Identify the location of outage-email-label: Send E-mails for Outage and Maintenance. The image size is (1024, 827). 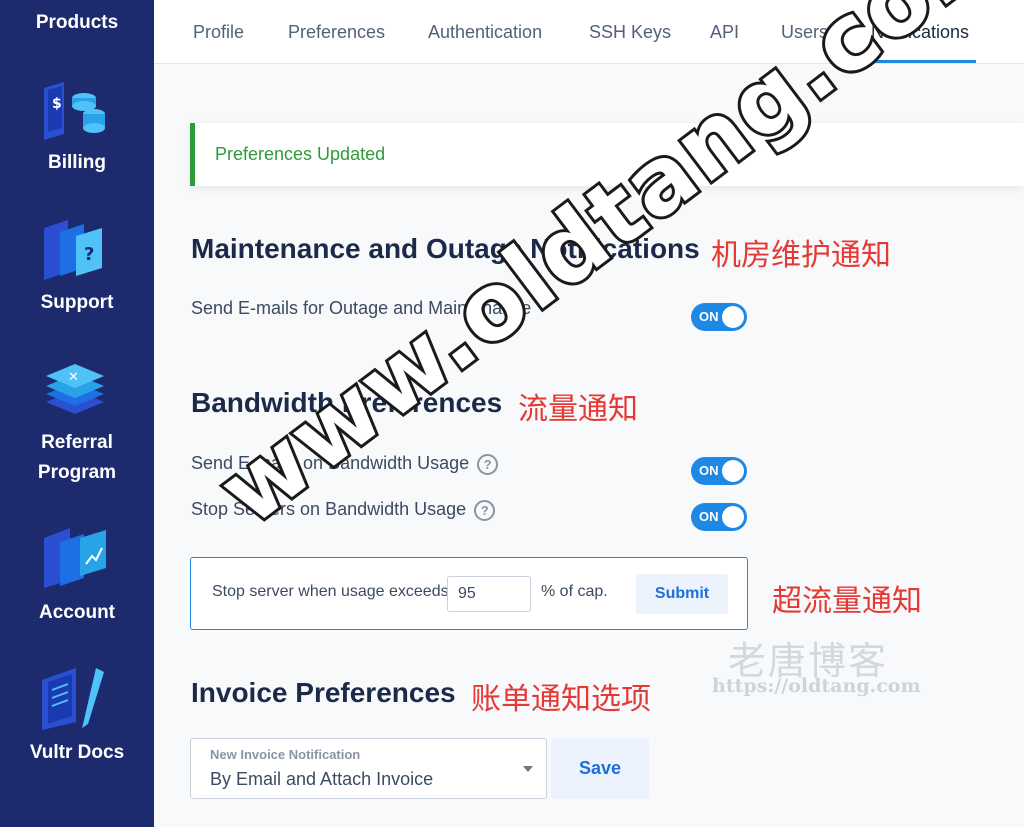
(361, 308).